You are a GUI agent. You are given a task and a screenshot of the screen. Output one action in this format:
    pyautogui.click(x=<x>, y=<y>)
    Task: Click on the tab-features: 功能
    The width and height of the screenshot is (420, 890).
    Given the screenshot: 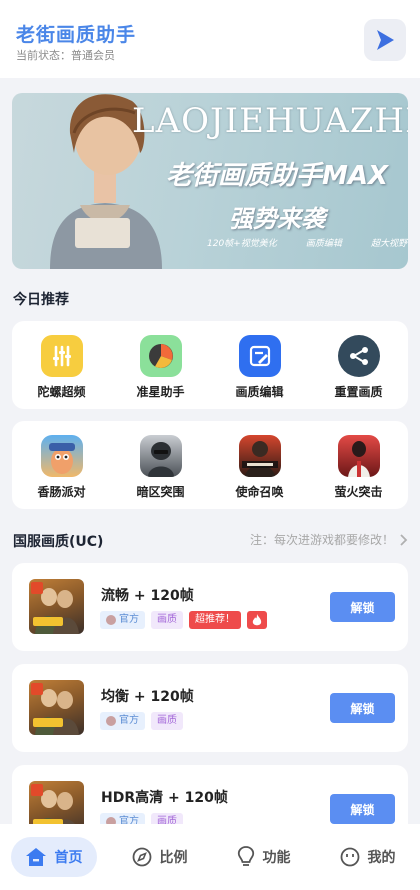 What is the action you would take?
    pyautogui.click(x=264, y=857)
    